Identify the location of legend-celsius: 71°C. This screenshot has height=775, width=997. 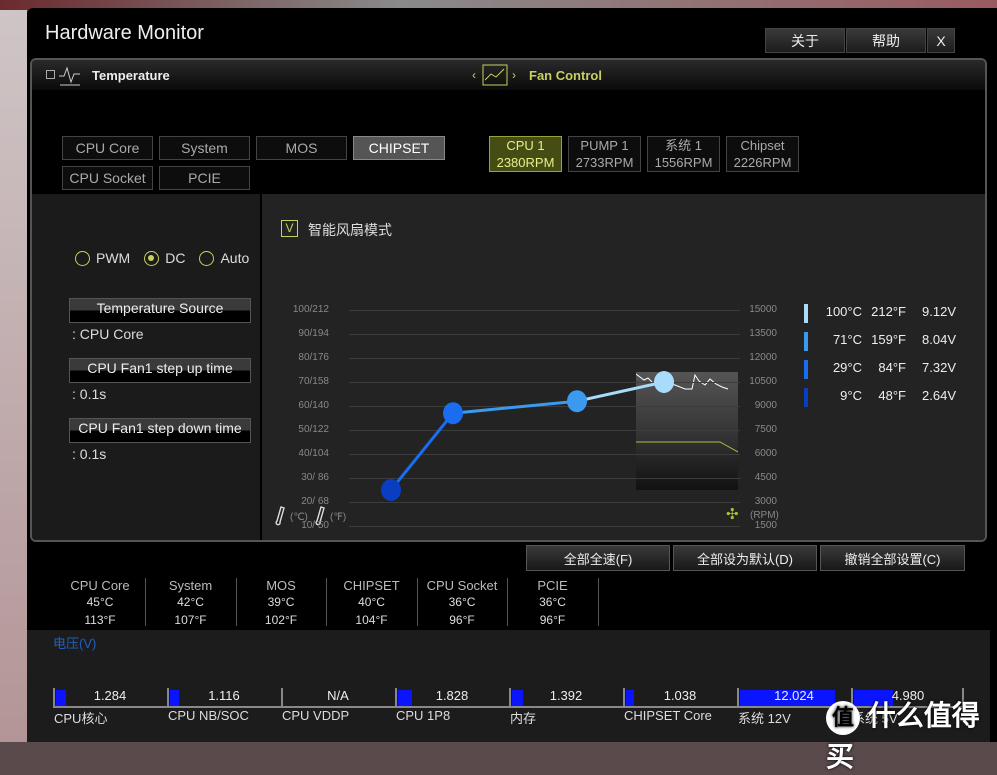
(847, 339).